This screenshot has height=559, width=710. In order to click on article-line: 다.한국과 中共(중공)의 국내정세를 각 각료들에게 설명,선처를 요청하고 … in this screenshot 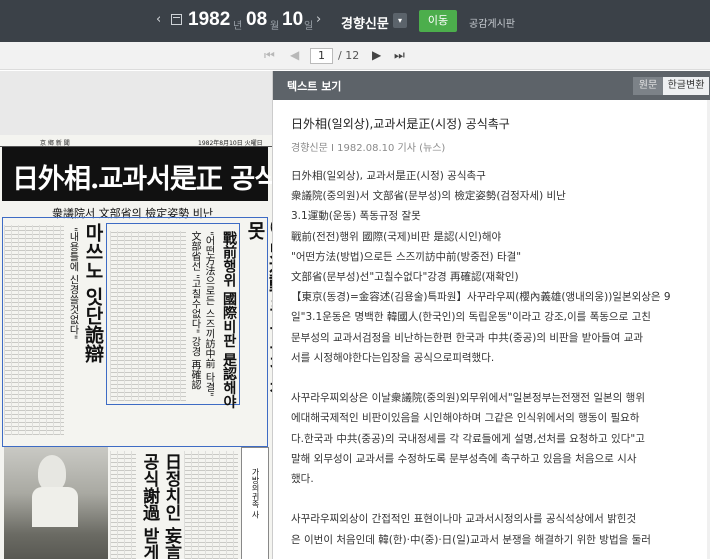, I will do `click(468, 438)`.